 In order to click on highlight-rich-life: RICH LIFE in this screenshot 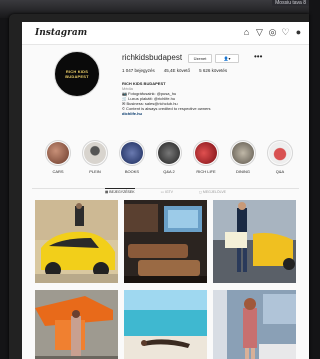, I will do `click(206, 157)`.